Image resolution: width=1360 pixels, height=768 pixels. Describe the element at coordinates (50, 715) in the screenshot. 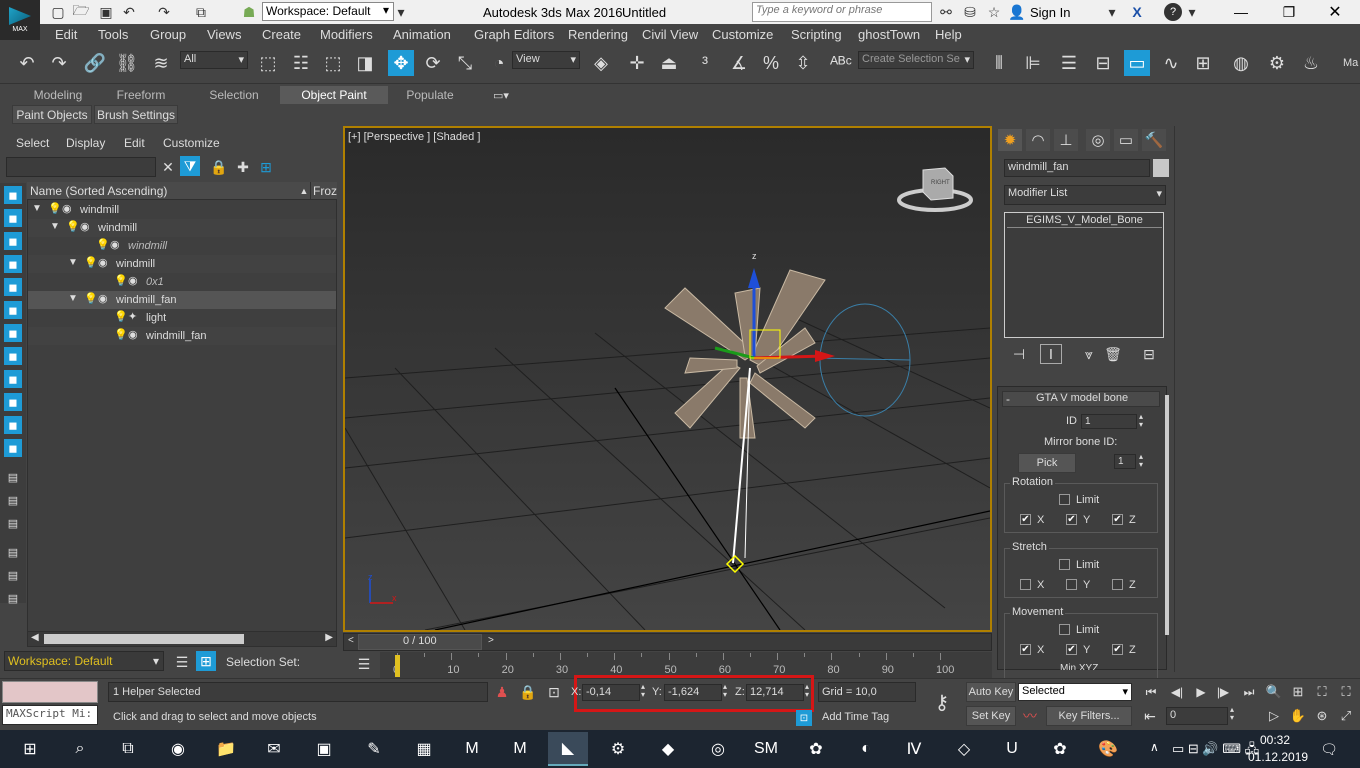

I see `maxscript-mini-input: MAXScript Mi:` at that location.